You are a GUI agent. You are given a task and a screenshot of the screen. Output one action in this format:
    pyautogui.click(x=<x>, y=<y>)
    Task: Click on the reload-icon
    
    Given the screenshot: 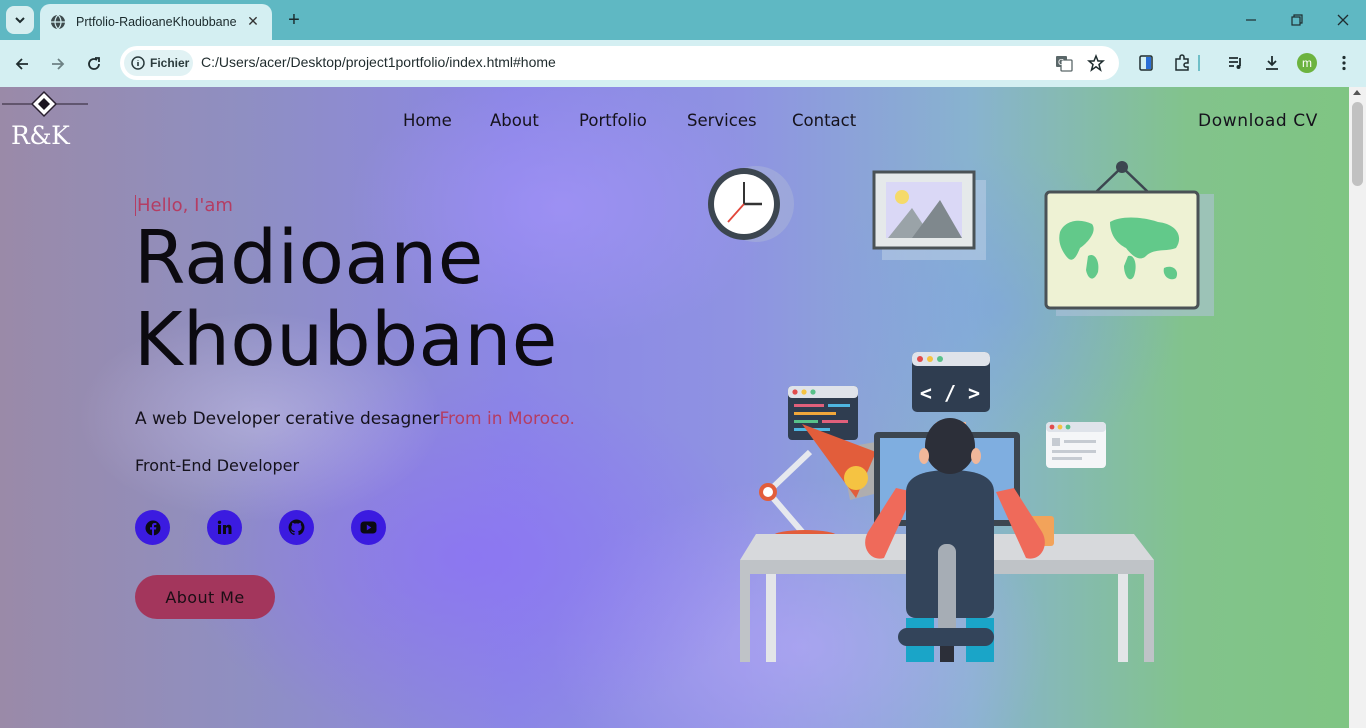 What is the action you would take?
    pyautogui.click(x=94, y=63)
    